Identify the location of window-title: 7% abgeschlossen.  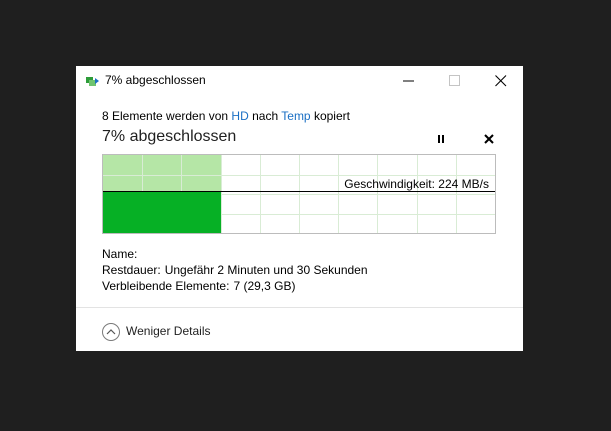
(155, 80).